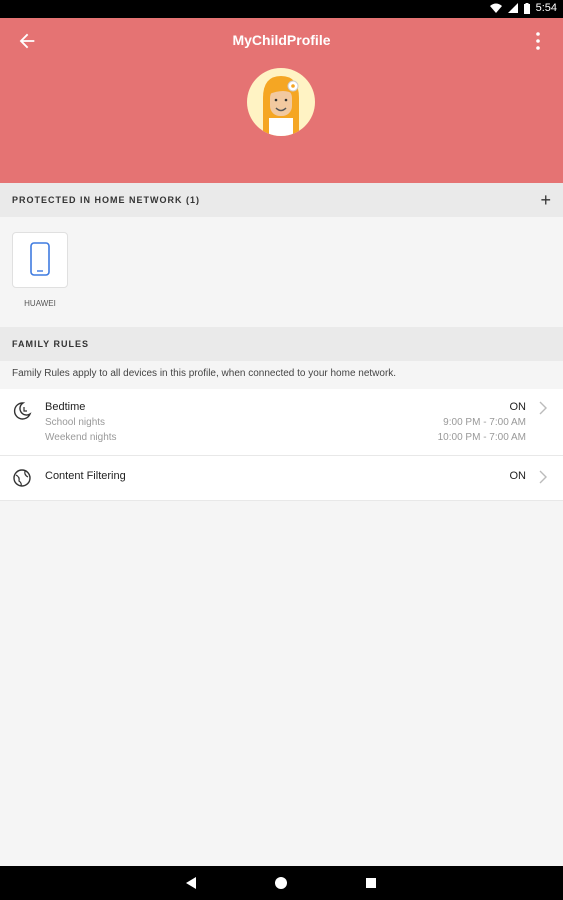 The height and width of the screenshot is (900, 563). Describe the element at coordinates (51, 344) in the screenshot. I see `family-rules-label: FAMILY RULES` at that location.